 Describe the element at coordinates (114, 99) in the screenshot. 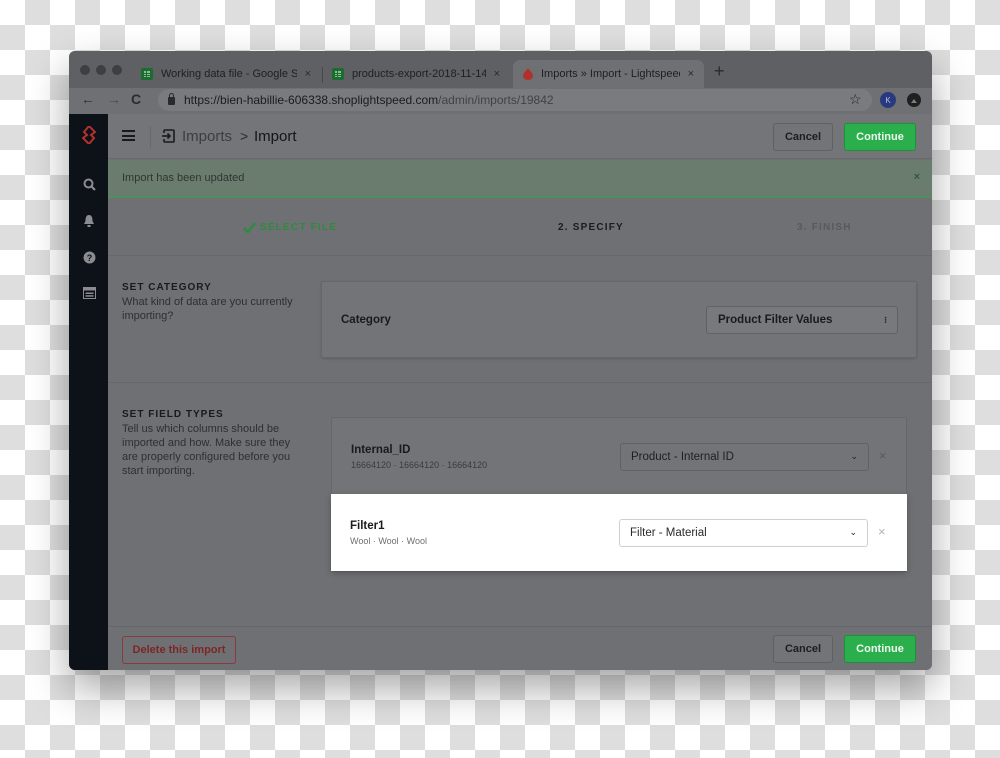

I see `forward-arrow-icon: →` at that location.